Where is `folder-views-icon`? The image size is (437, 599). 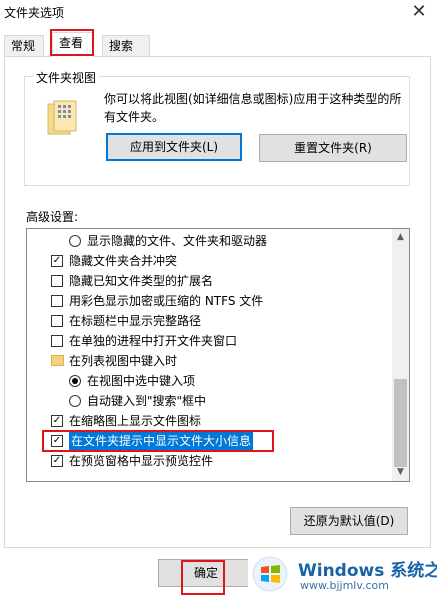 folder-views-icon is located at coordinates (62, 117).